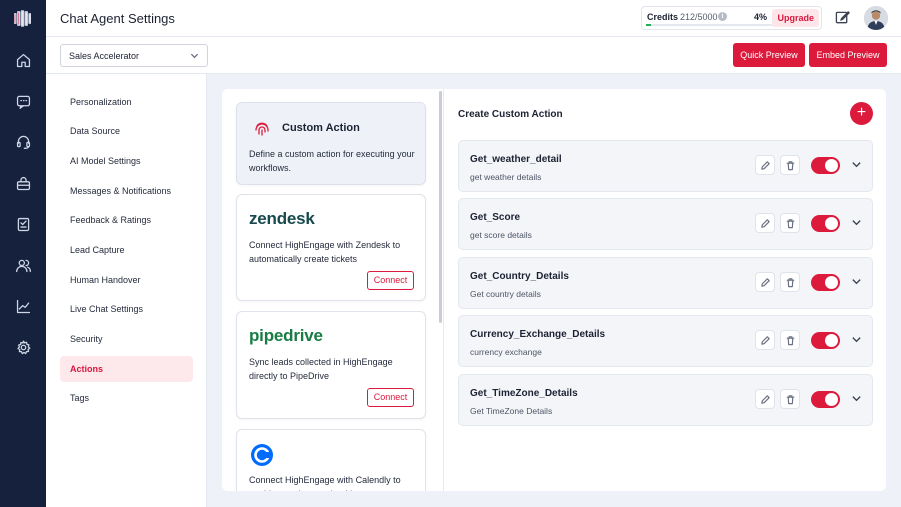 This screenshot has height=507, width=901. I want to click on pipedrive-logo: pipedrive, so click(286, 335).